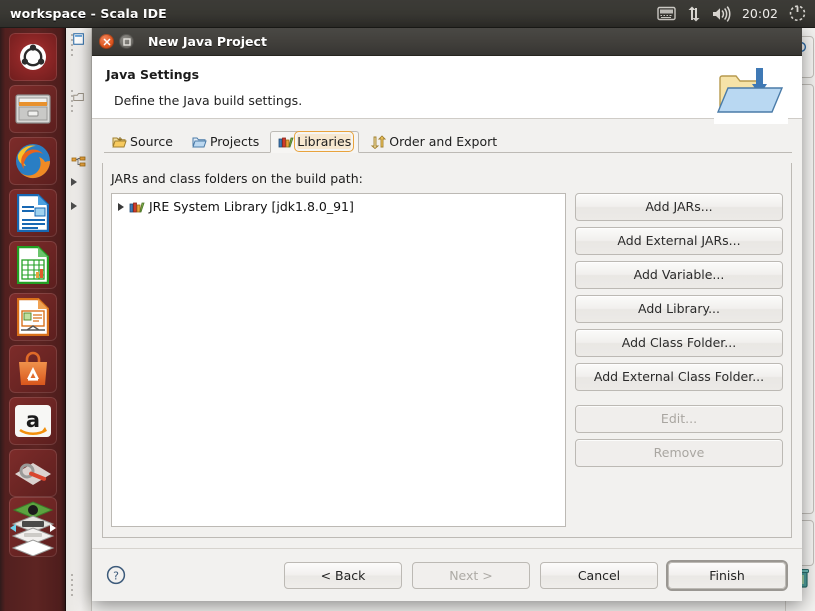  What do you see at coordinates (751, 93) in the screenshot?
I see `open-folder-import-icon` at bounding box center [751, 93].